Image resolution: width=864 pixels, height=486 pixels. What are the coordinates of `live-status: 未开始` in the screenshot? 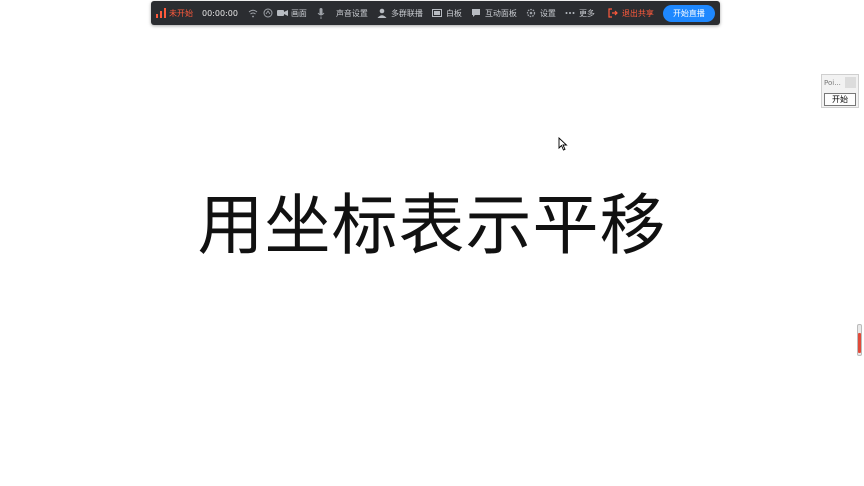 It's located at (174, 13).